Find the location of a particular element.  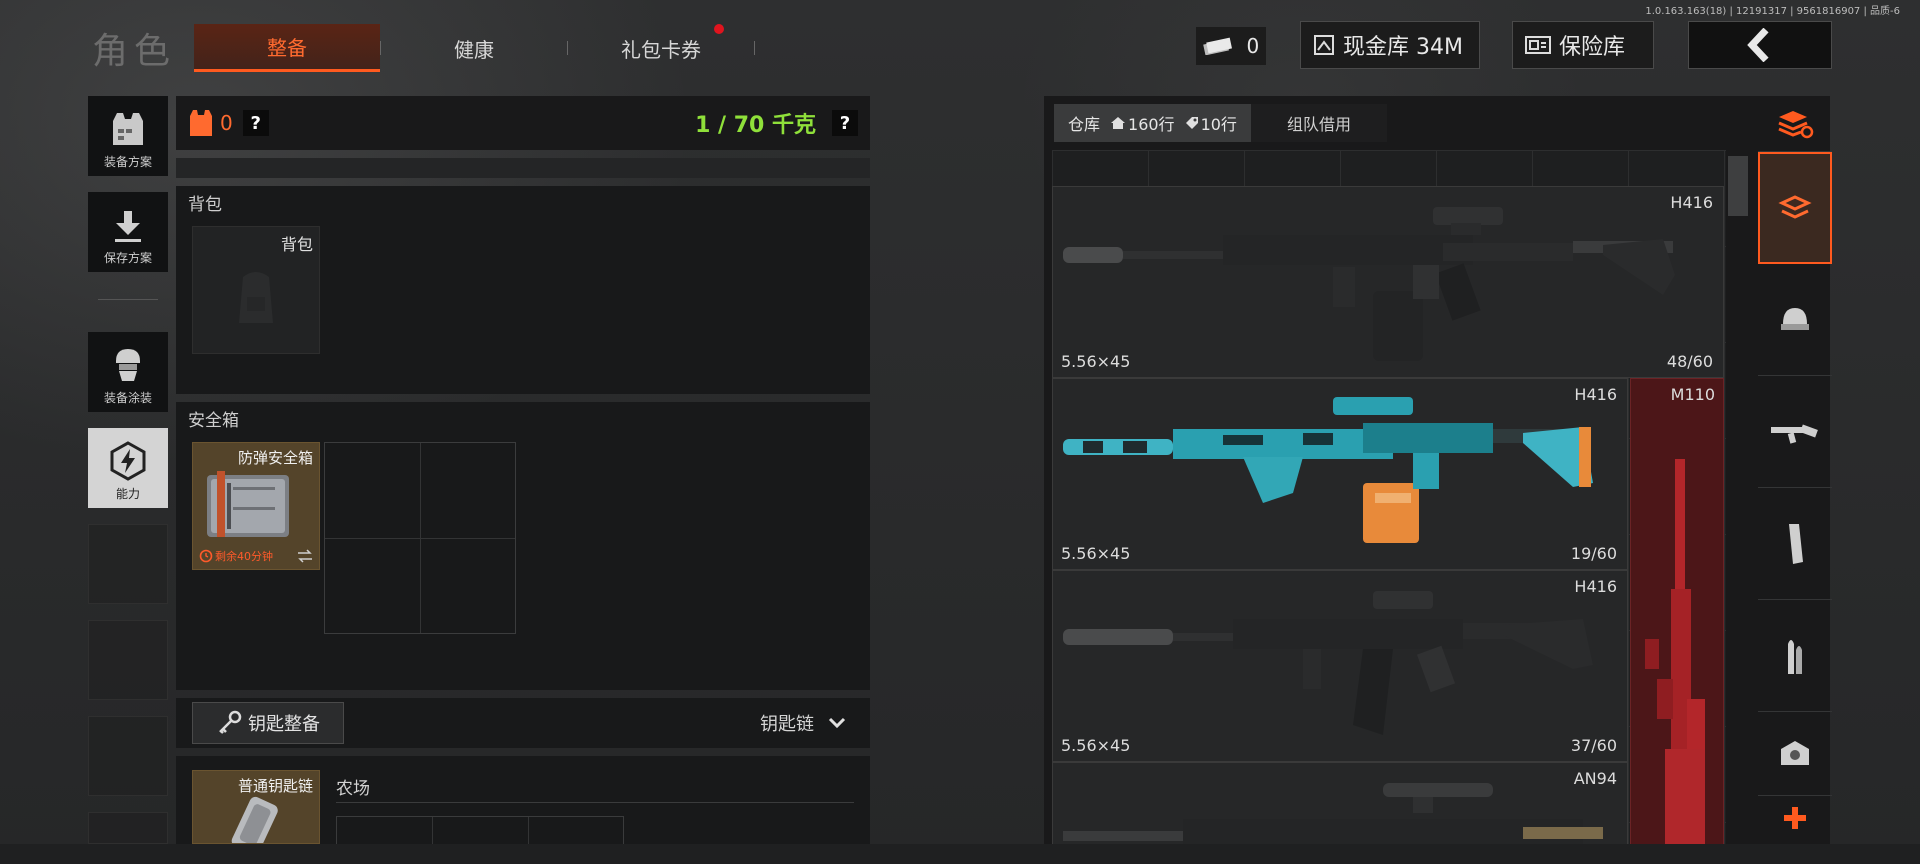

storage-rows-main: 160行 is located at coordinates (1151, 124).